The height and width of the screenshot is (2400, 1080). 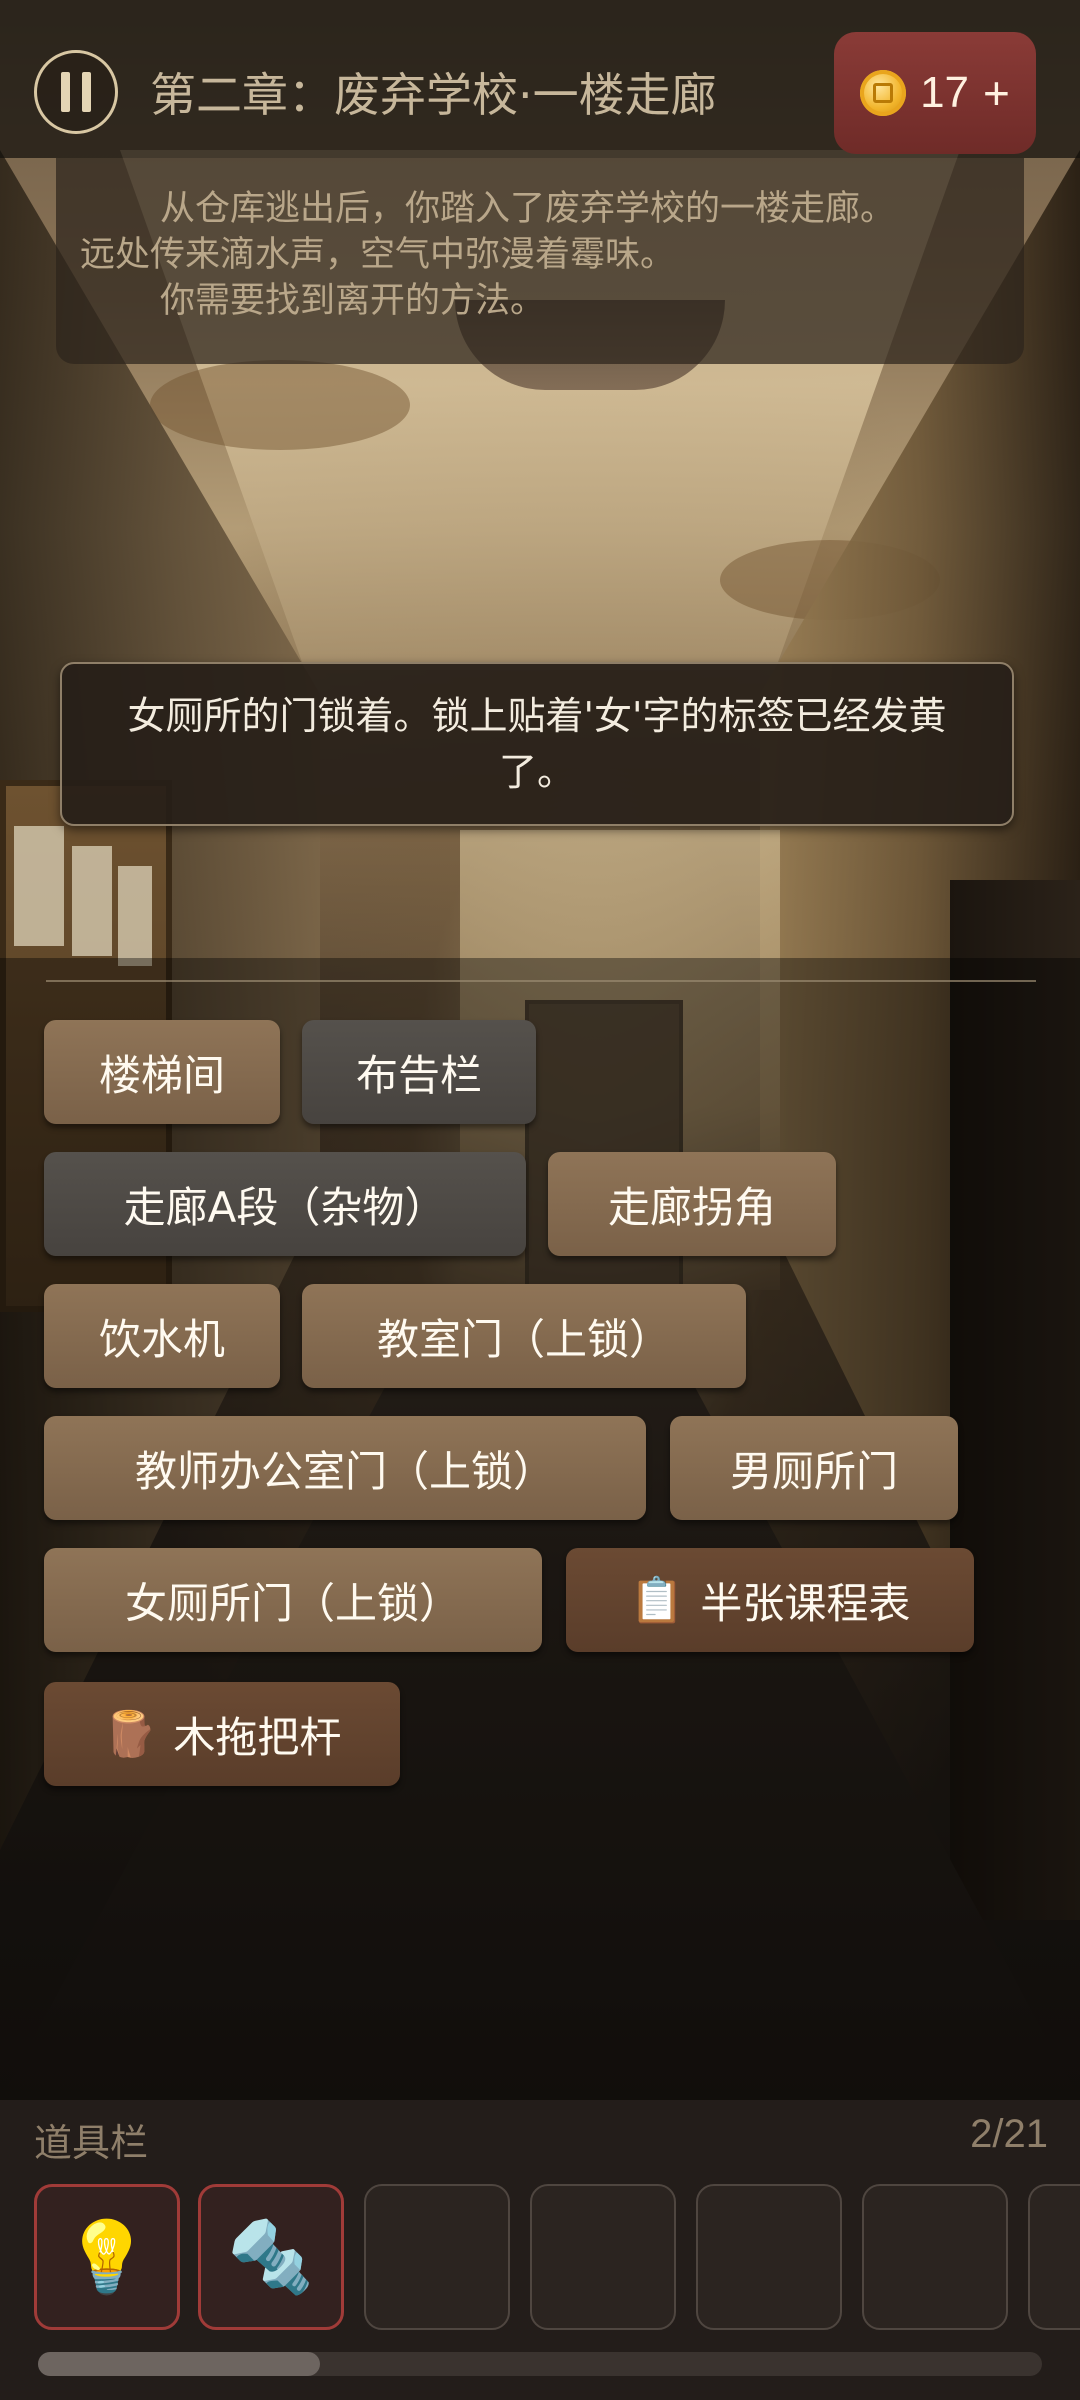 I want to click on divider, so click(x=541, y=981).